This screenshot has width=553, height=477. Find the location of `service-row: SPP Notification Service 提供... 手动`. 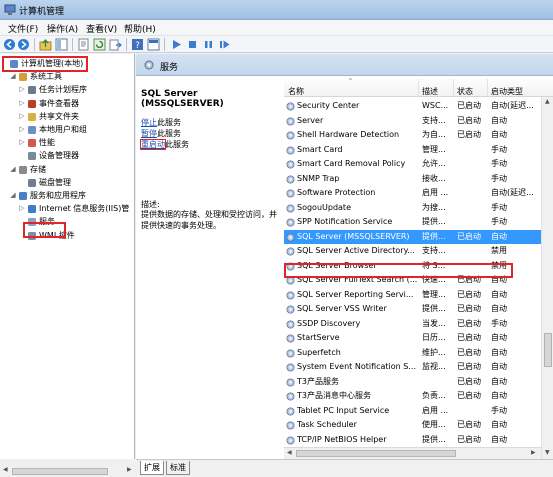

service-row: SPP Notification Service 提供... 手动 is located at coordinates (412, 222).